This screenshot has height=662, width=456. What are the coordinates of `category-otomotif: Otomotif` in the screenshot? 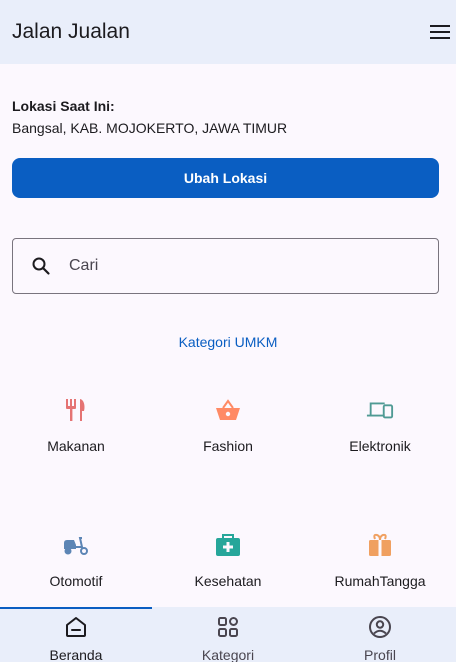 It's located at (76, 560).